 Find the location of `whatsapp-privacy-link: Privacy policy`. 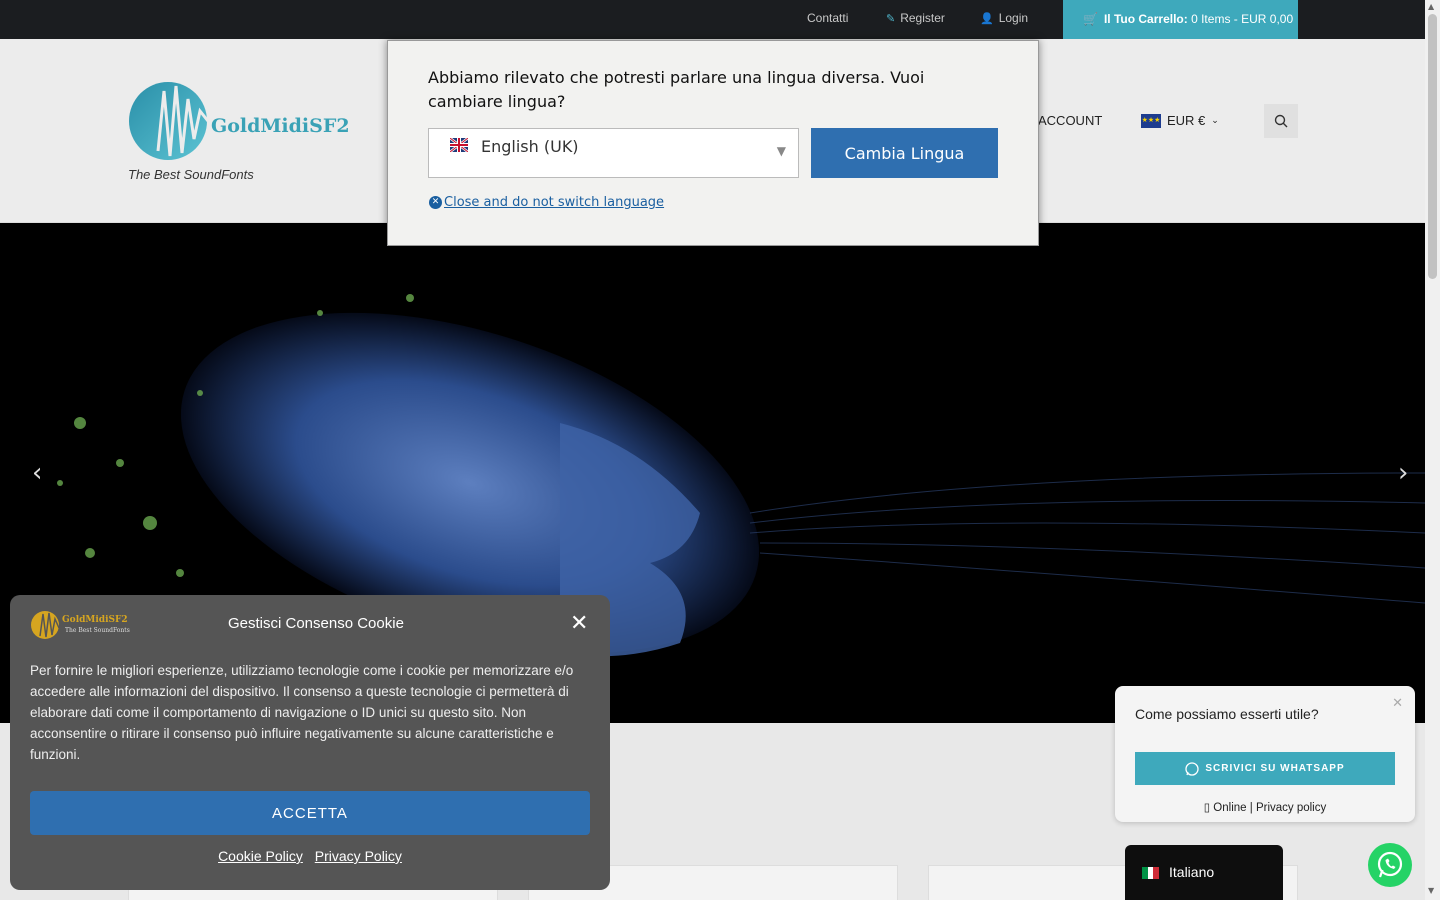

whatsapp-privacy-link: Privacy policy is located at coordinates (1291, 808).